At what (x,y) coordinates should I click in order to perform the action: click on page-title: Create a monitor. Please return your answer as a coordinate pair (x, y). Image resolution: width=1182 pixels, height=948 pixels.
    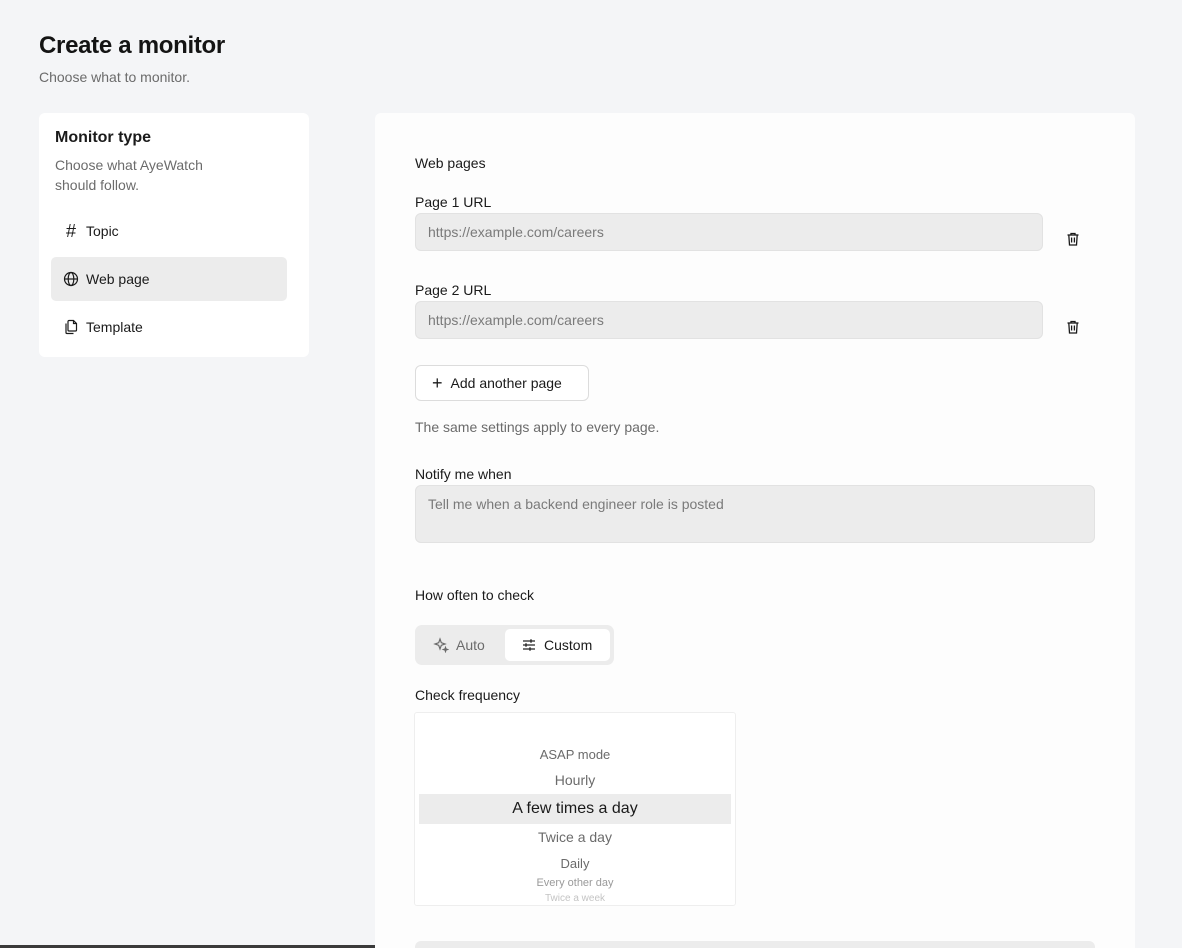
    Looking at the image, I should click on (132, 45).